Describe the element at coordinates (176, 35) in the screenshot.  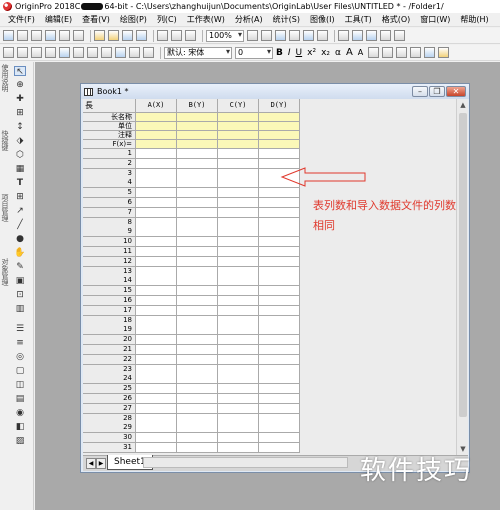
I see `print-icon` at that location.